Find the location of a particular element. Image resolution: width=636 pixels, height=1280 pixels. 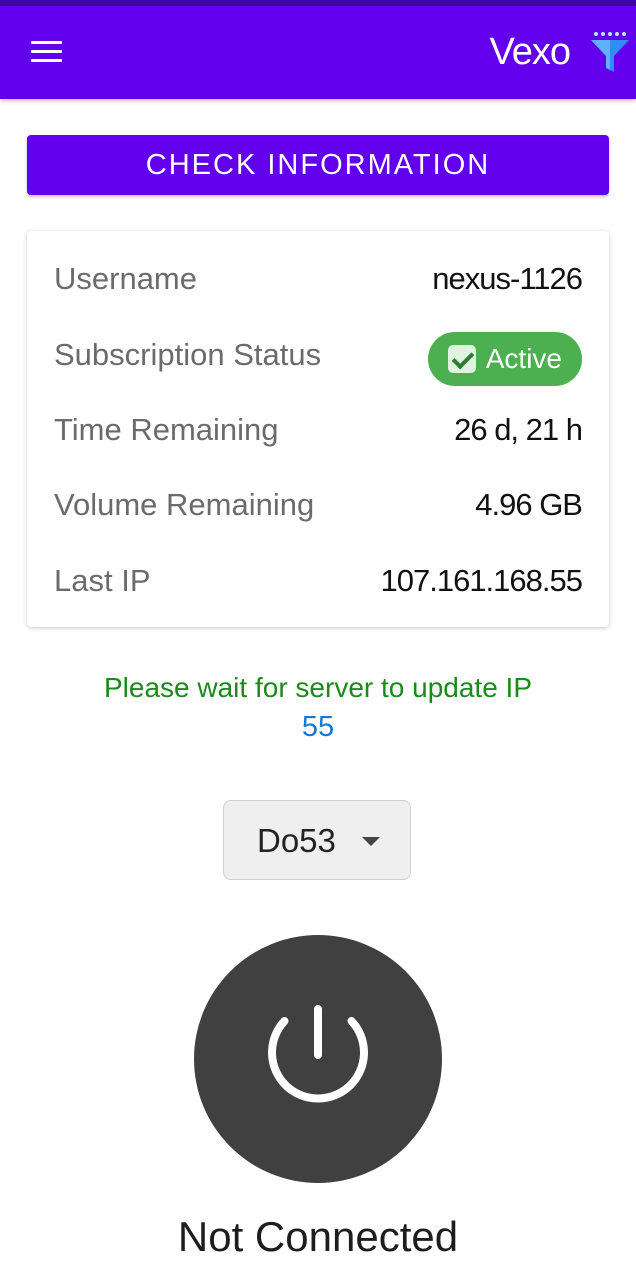

power-icon is located at coordinates (318, 1054).